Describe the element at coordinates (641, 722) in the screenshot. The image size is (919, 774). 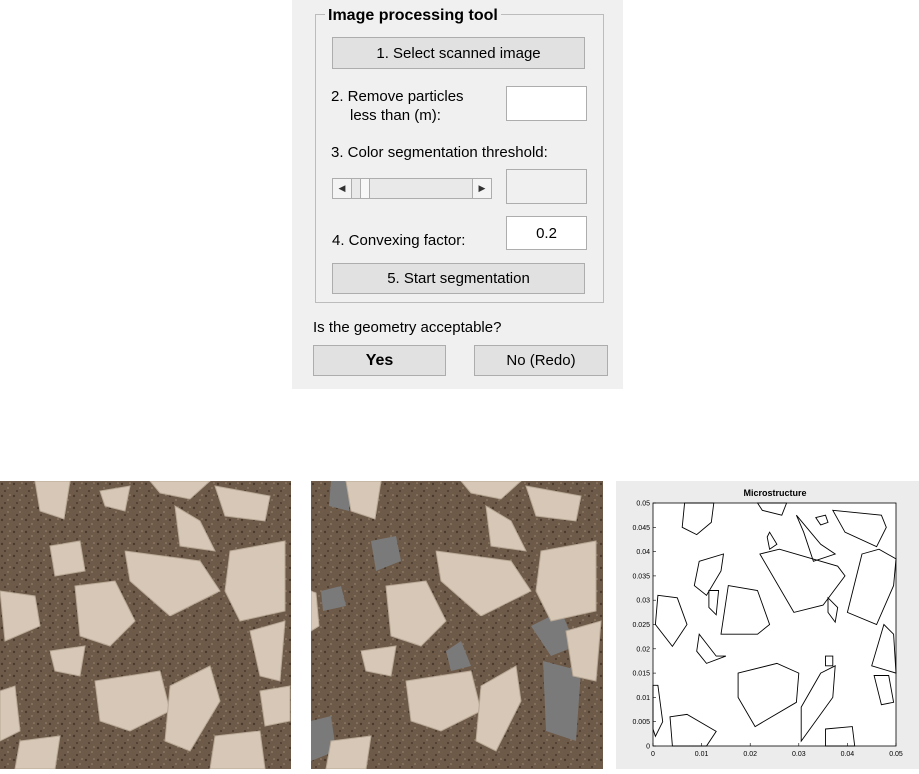
I see `y-tick-label: 0.005` at that location.